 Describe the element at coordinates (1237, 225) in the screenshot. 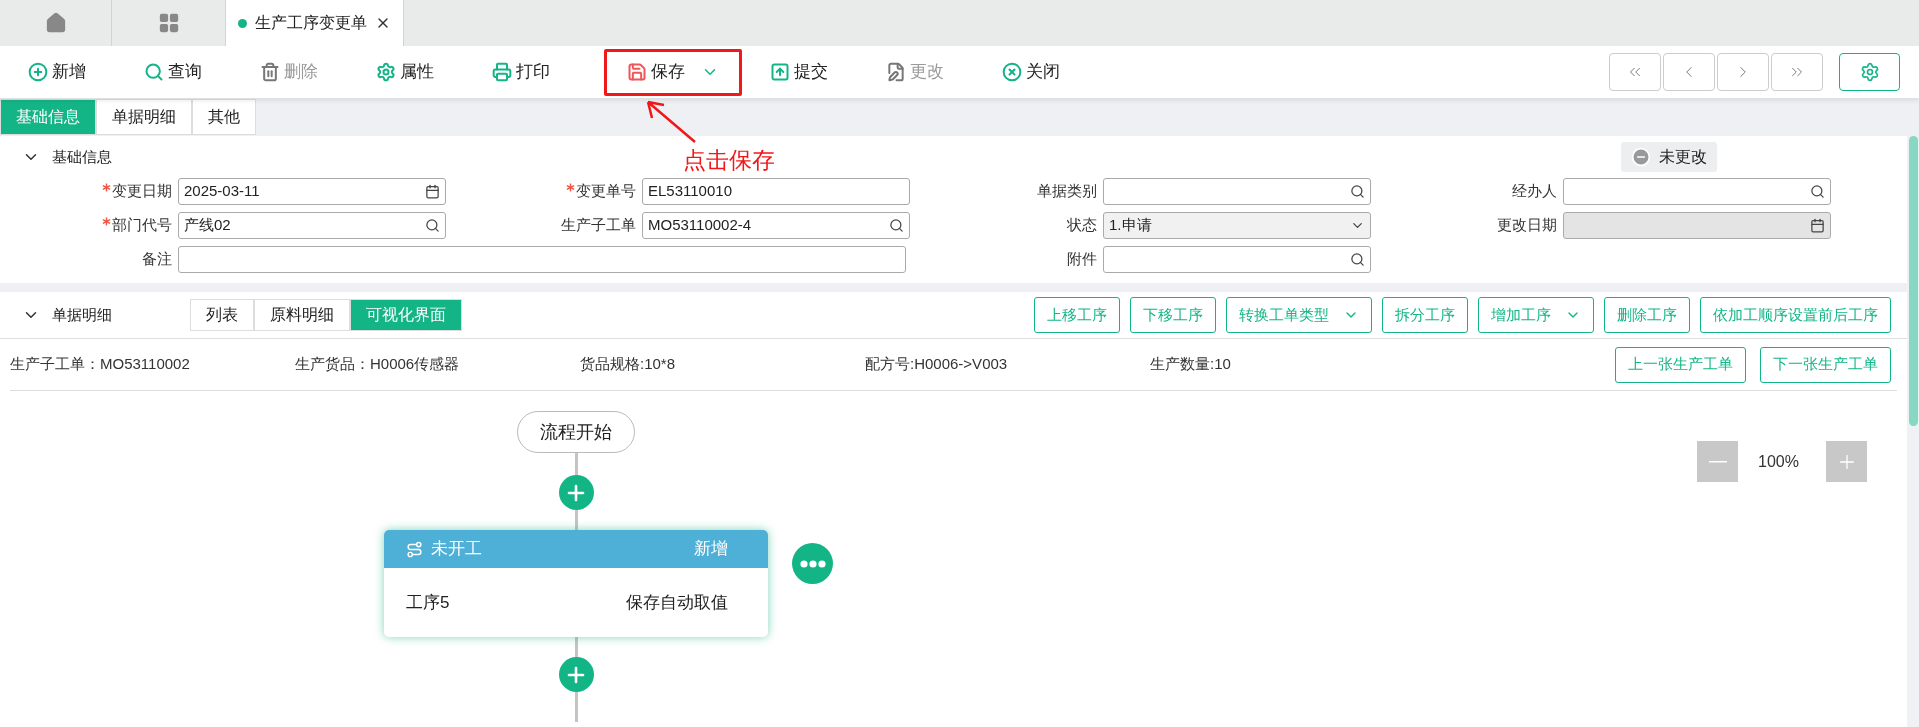

I see `select-field: 1.申请` at that location.